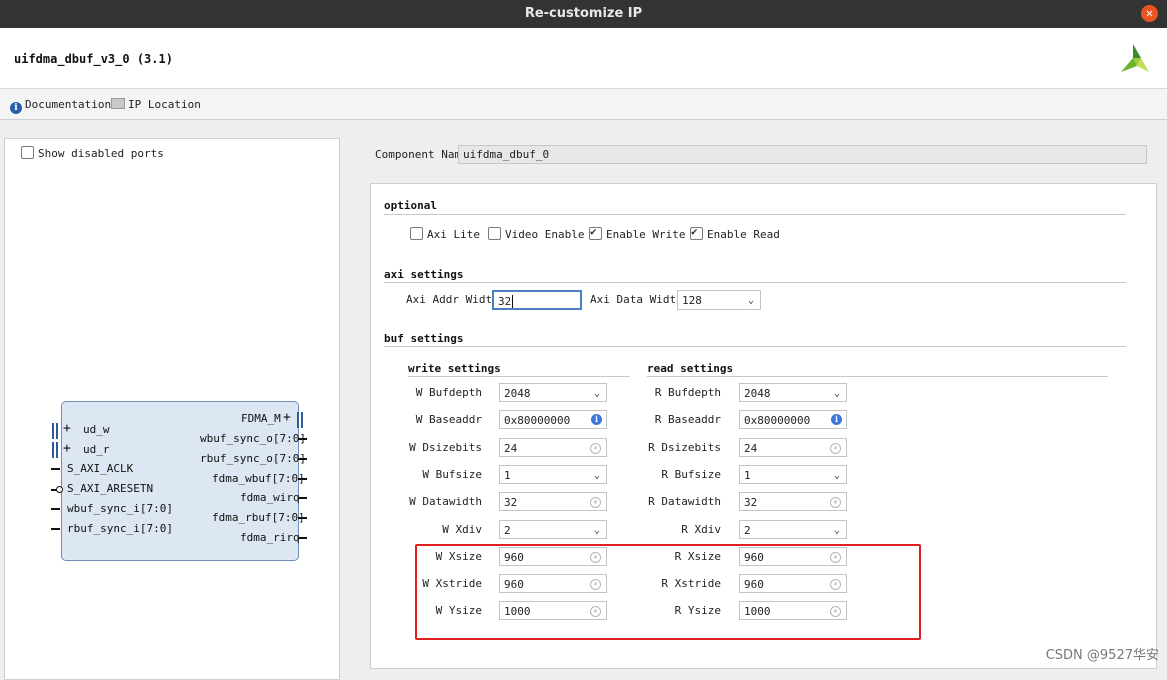 This screenshot has height=680, width=1167. What do you see at coordinates (636, 299) in the screenshot?
I see `axi-data-width-label: Axi Data Width` at bounding box center [636, 299].